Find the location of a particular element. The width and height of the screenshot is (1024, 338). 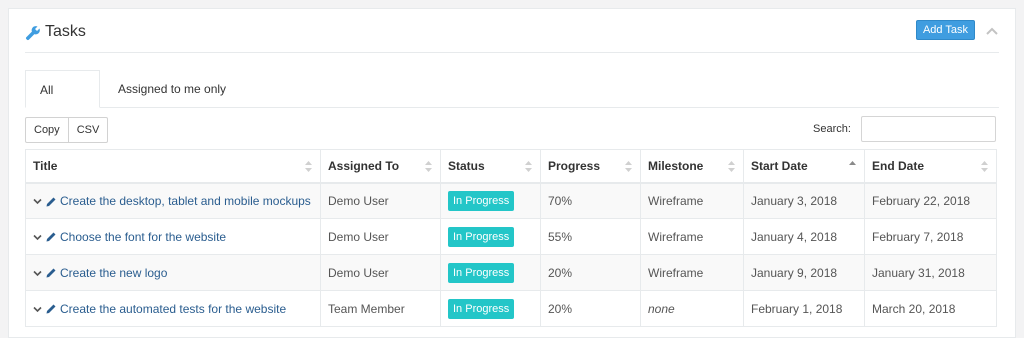

tab-assigned-to-me: Assigned to me only is located at coordinates (172, 89).